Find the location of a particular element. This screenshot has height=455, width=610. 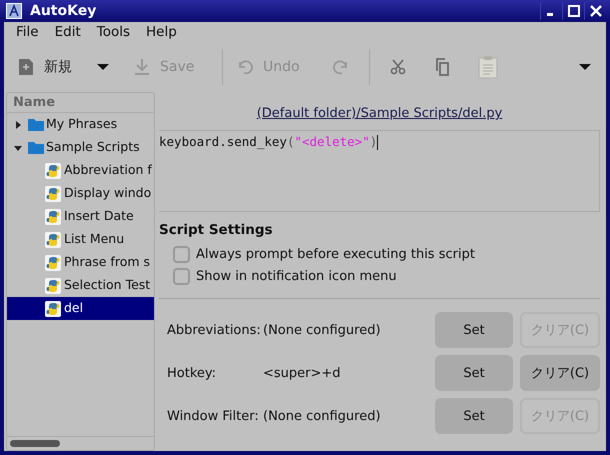

tree-item: Display windo is located at coordinates (80, 193).